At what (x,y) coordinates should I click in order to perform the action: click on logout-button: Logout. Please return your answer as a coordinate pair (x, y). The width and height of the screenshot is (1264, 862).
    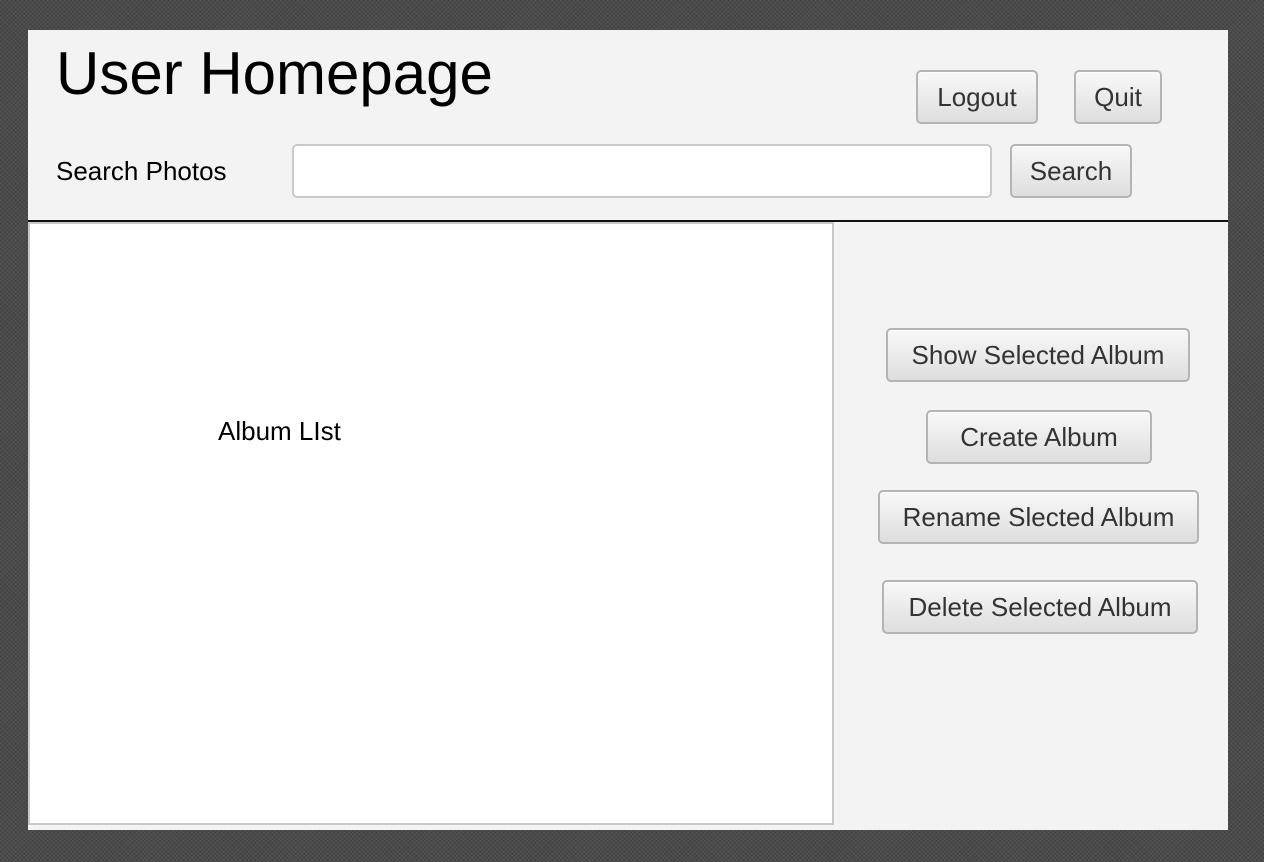
    Looking at the image, I should click on (977, 97).